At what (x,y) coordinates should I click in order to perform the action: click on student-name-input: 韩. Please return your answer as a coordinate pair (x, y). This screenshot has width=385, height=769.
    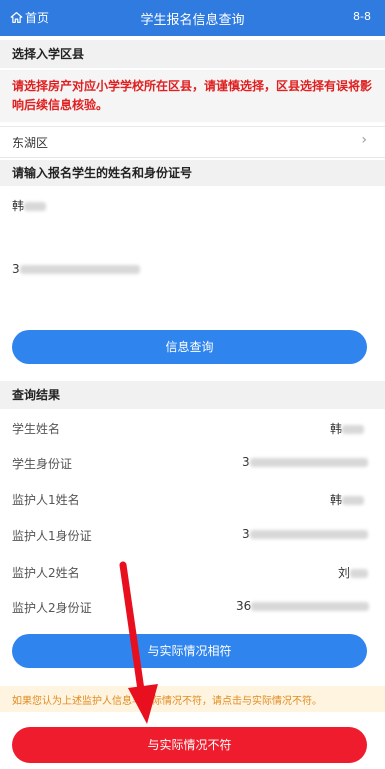
    Looking at the image, I should click on (29, 205).